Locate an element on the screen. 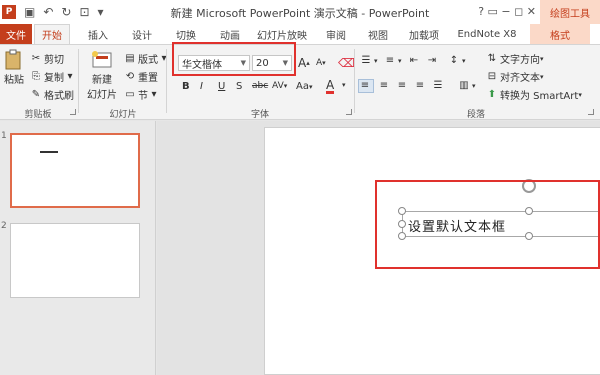 The height and width of the screenshot is (375, 600). justify-button: ≡ is located at coordinates (421, 86).